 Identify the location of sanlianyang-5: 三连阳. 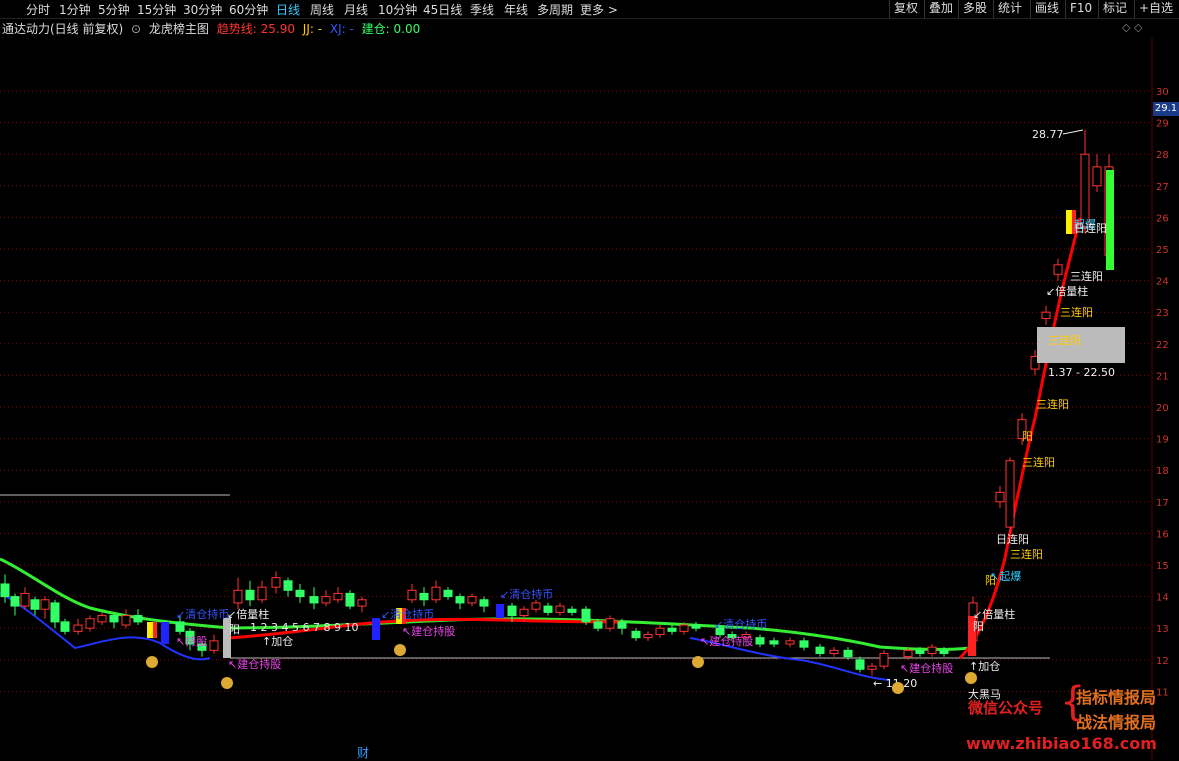
(1076, 312).